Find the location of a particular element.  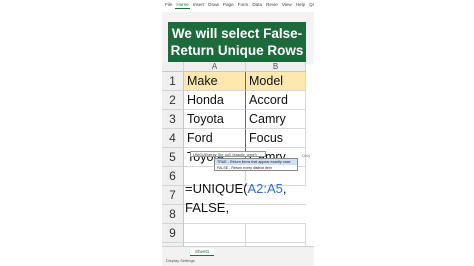

row-header-1: 1 is located at coordinates (173, 81).